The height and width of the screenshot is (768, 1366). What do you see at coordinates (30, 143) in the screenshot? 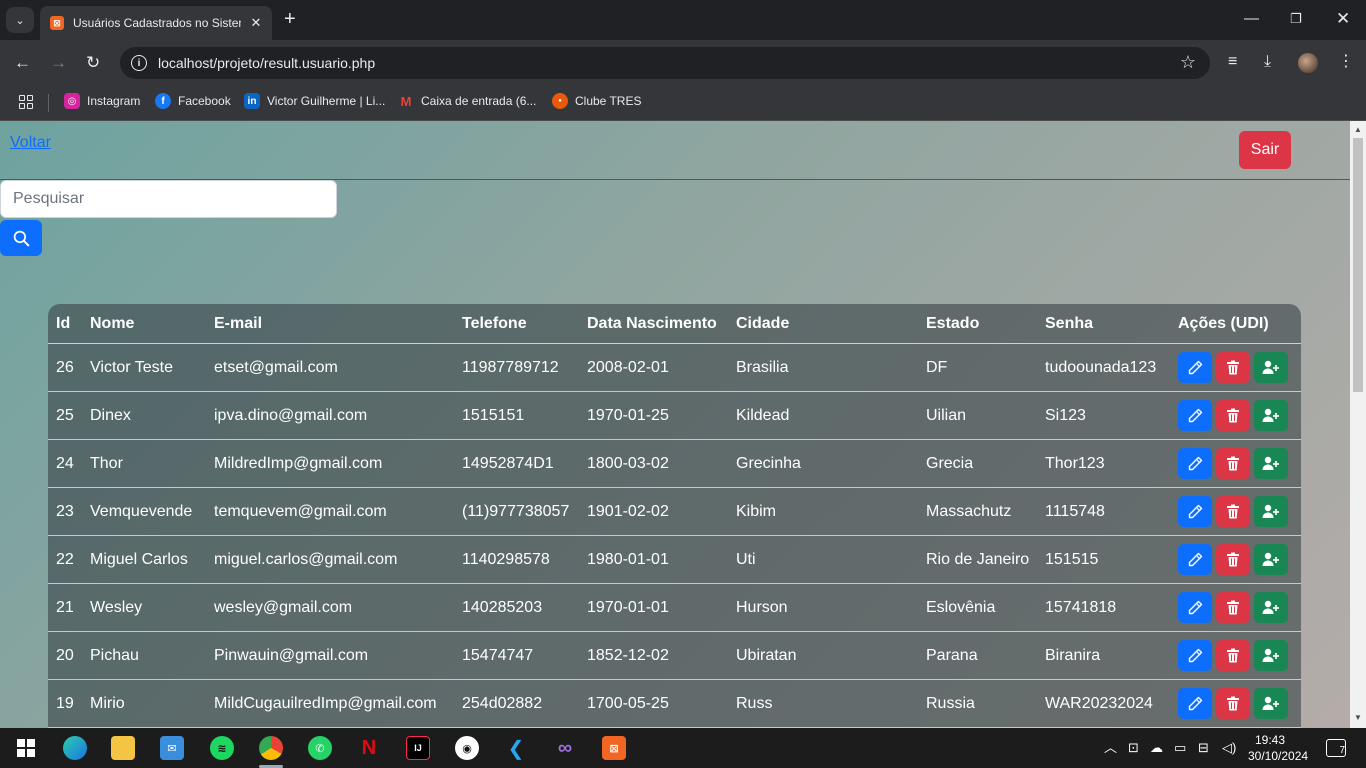
I see `back-link: Voltar` at bounding box center [30, 143].